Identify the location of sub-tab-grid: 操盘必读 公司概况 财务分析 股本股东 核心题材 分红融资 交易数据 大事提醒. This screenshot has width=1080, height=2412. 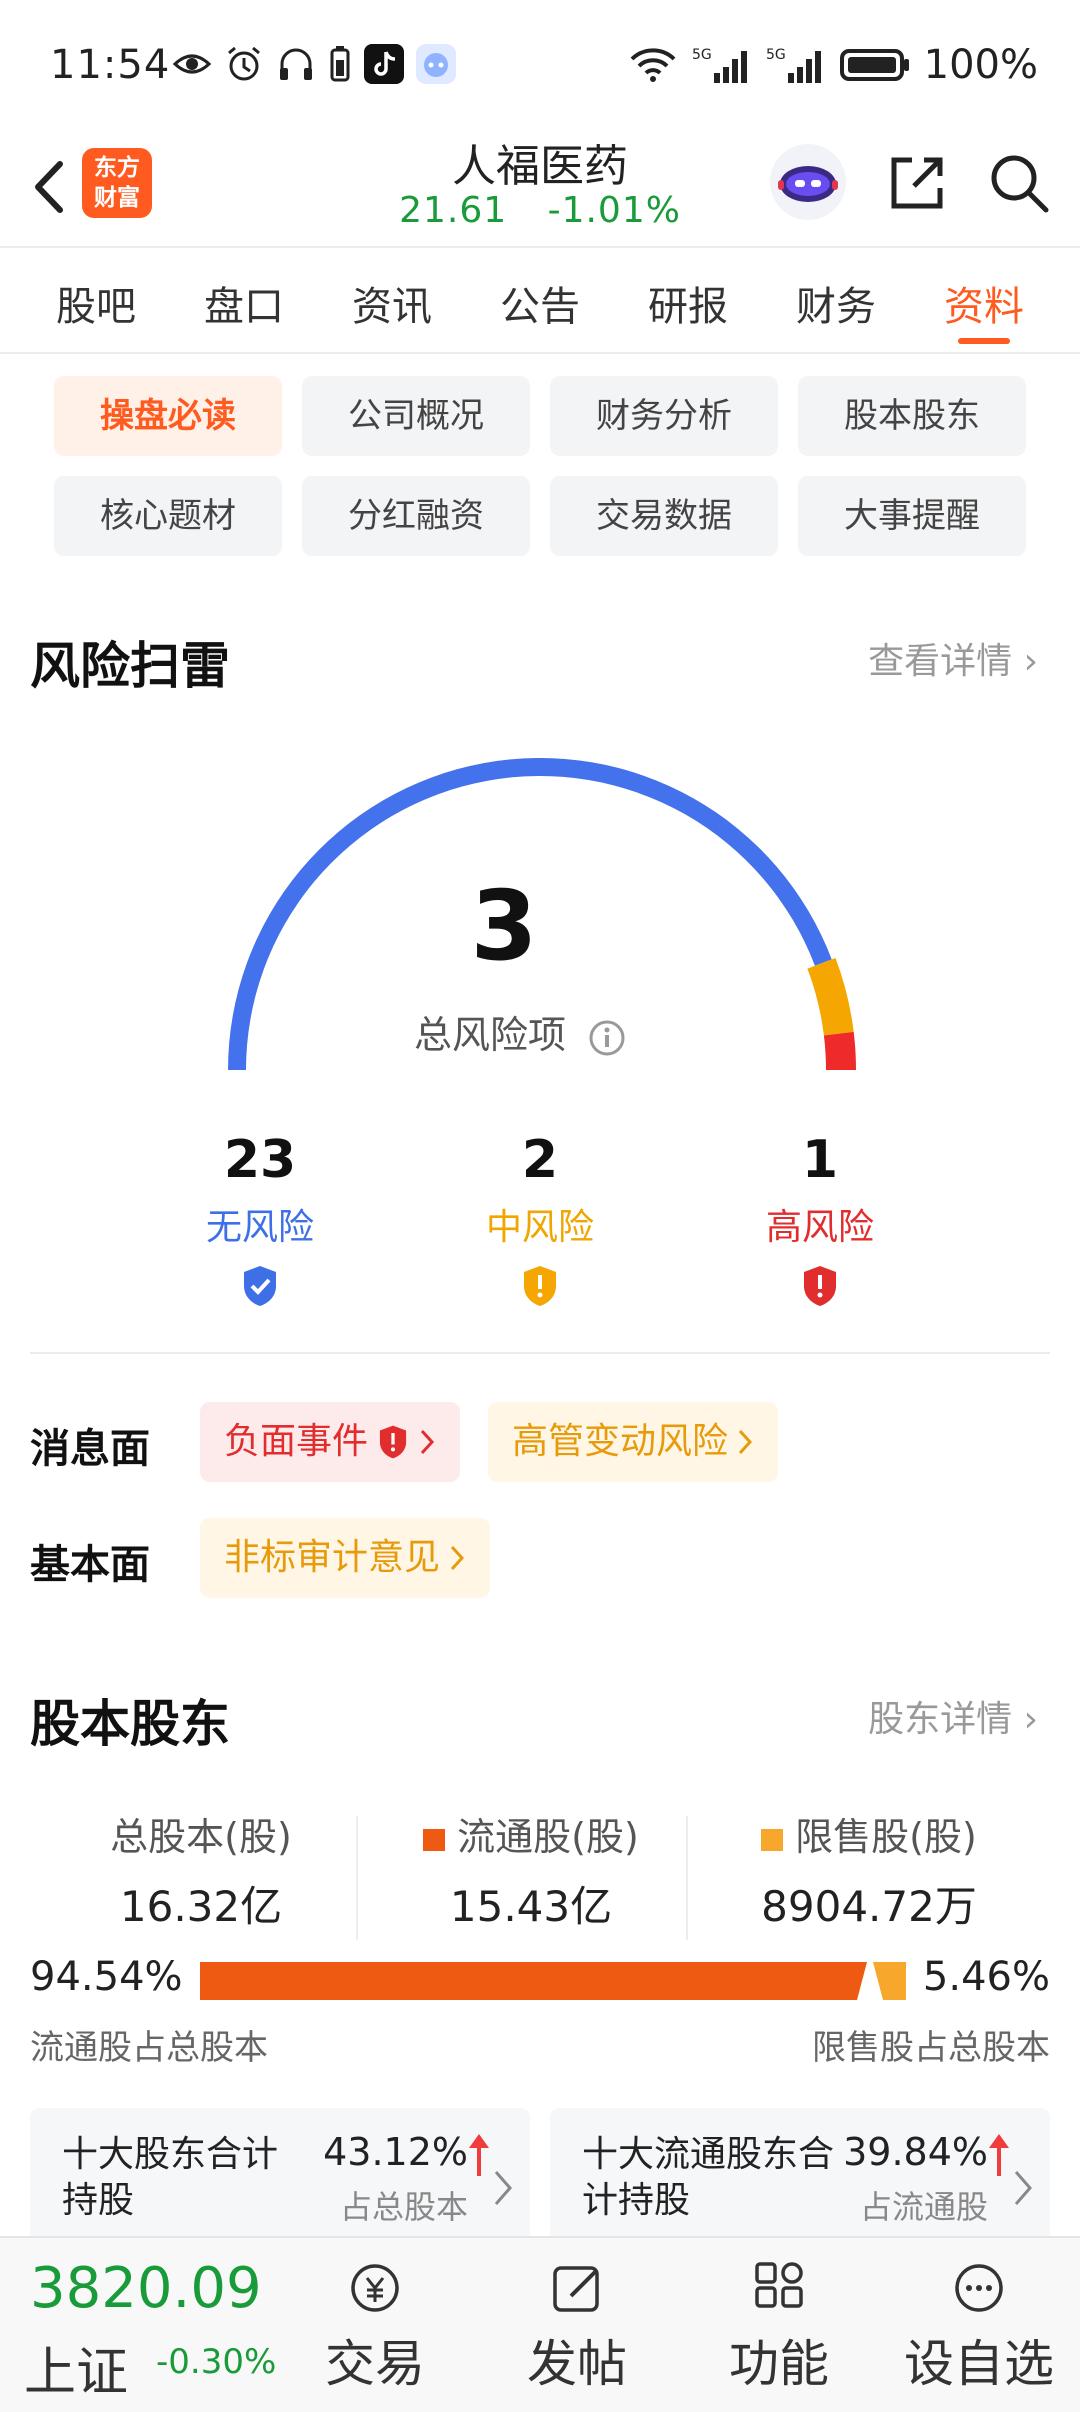
(544, 466).